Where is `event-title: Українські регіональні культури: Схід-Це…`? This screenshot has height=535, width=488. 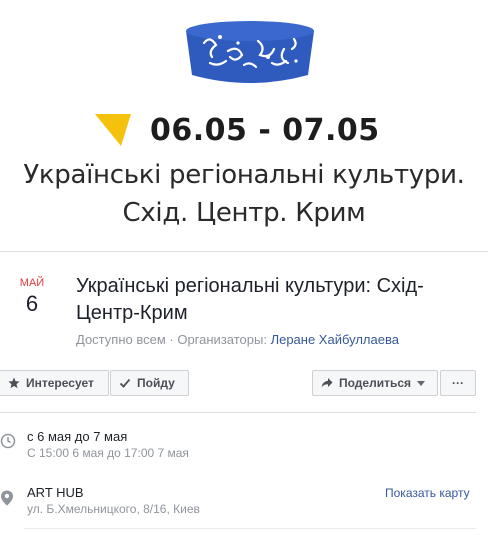
event-title: Українські регіональні культури: Схід-Це… is located at coordinates (250, 299).